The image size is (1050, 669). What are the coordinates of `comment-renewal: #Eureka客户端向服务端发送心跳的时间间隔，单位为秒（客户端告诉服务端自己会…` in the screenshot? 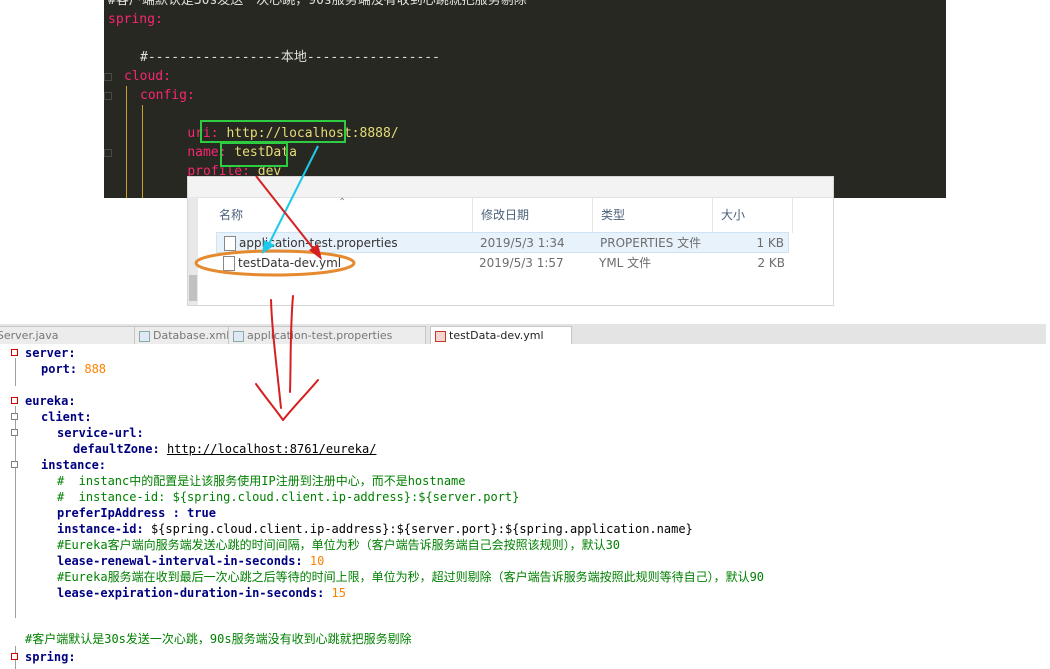 It's located at (339, 545).